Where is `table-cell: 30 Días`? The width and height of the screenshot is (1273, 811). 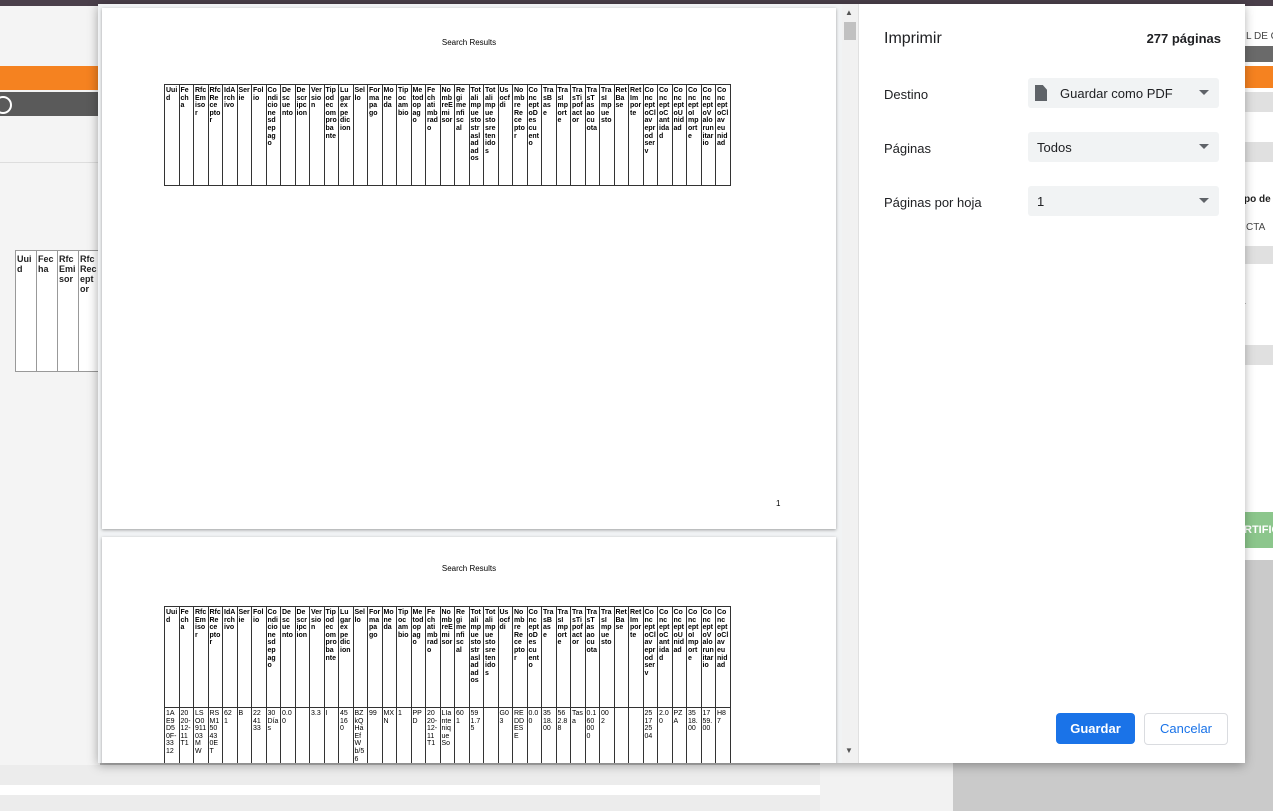
table-cell: 30 Días is located at coordinates (273, 735).